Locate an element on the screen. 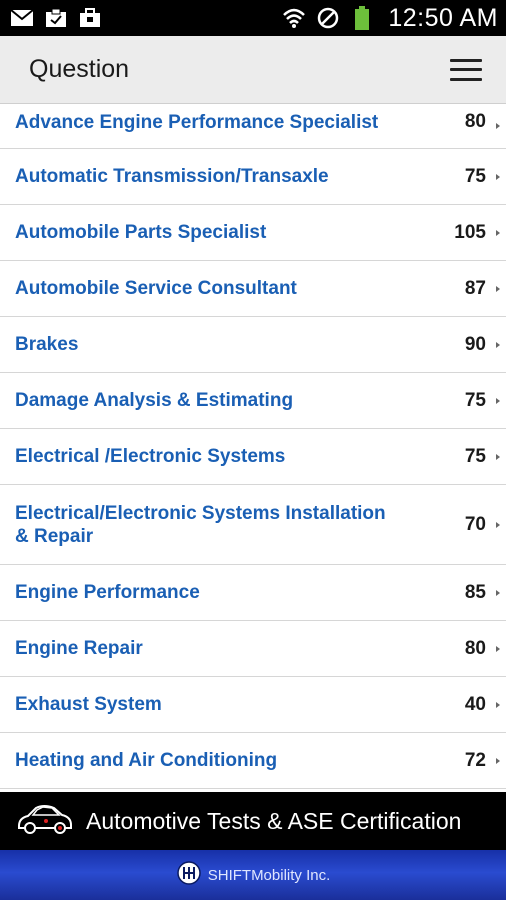 This screenshot has height=900, width=506. category-label: Automobile Parts Specialist is located at coordinates (141, 232).